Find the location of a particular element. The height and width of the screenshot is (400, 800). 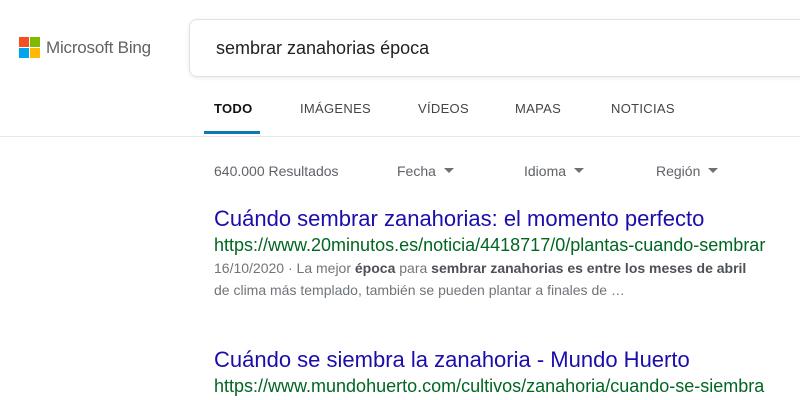

search-input: sembrar zanahorias época is located at coordinates (494, 48).